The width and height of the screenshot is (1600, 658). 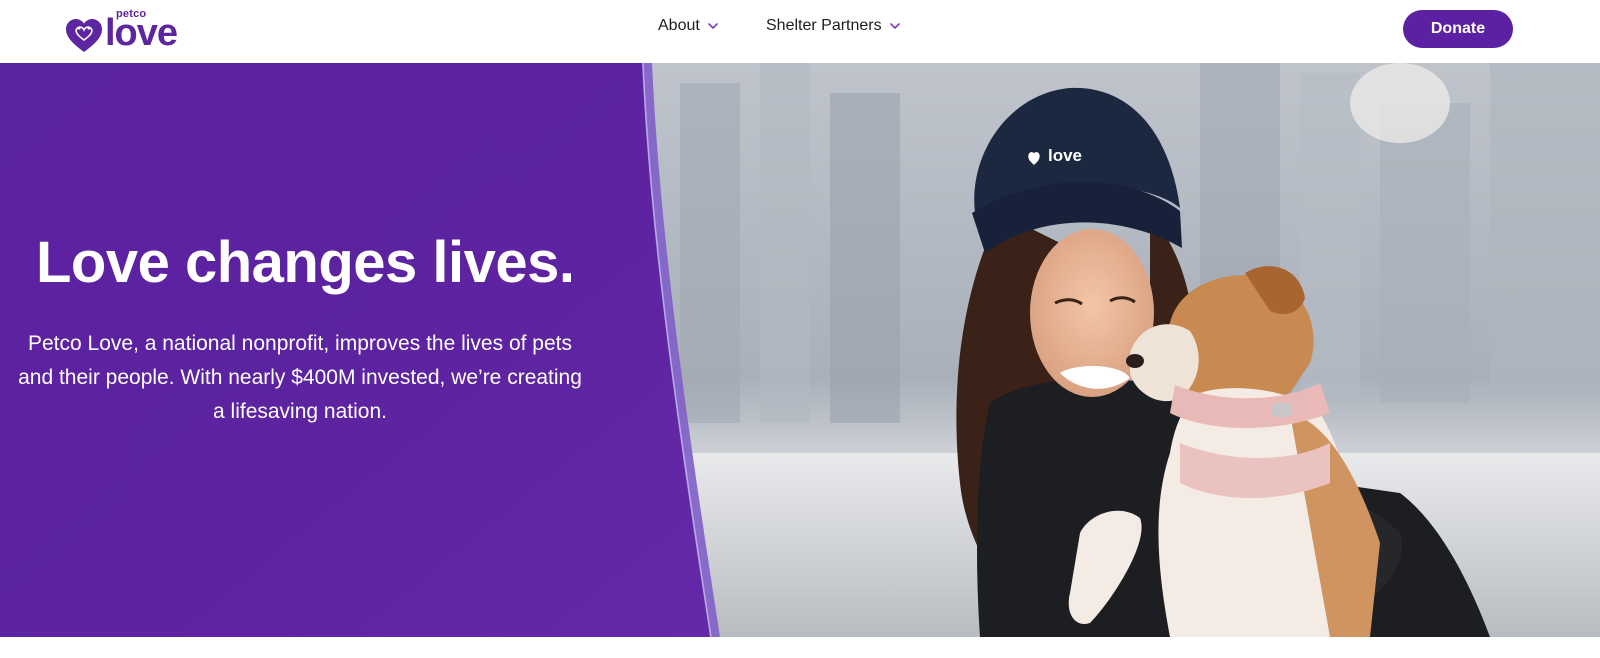 I want to click on nav-about: About, so click(x=688, y=26).